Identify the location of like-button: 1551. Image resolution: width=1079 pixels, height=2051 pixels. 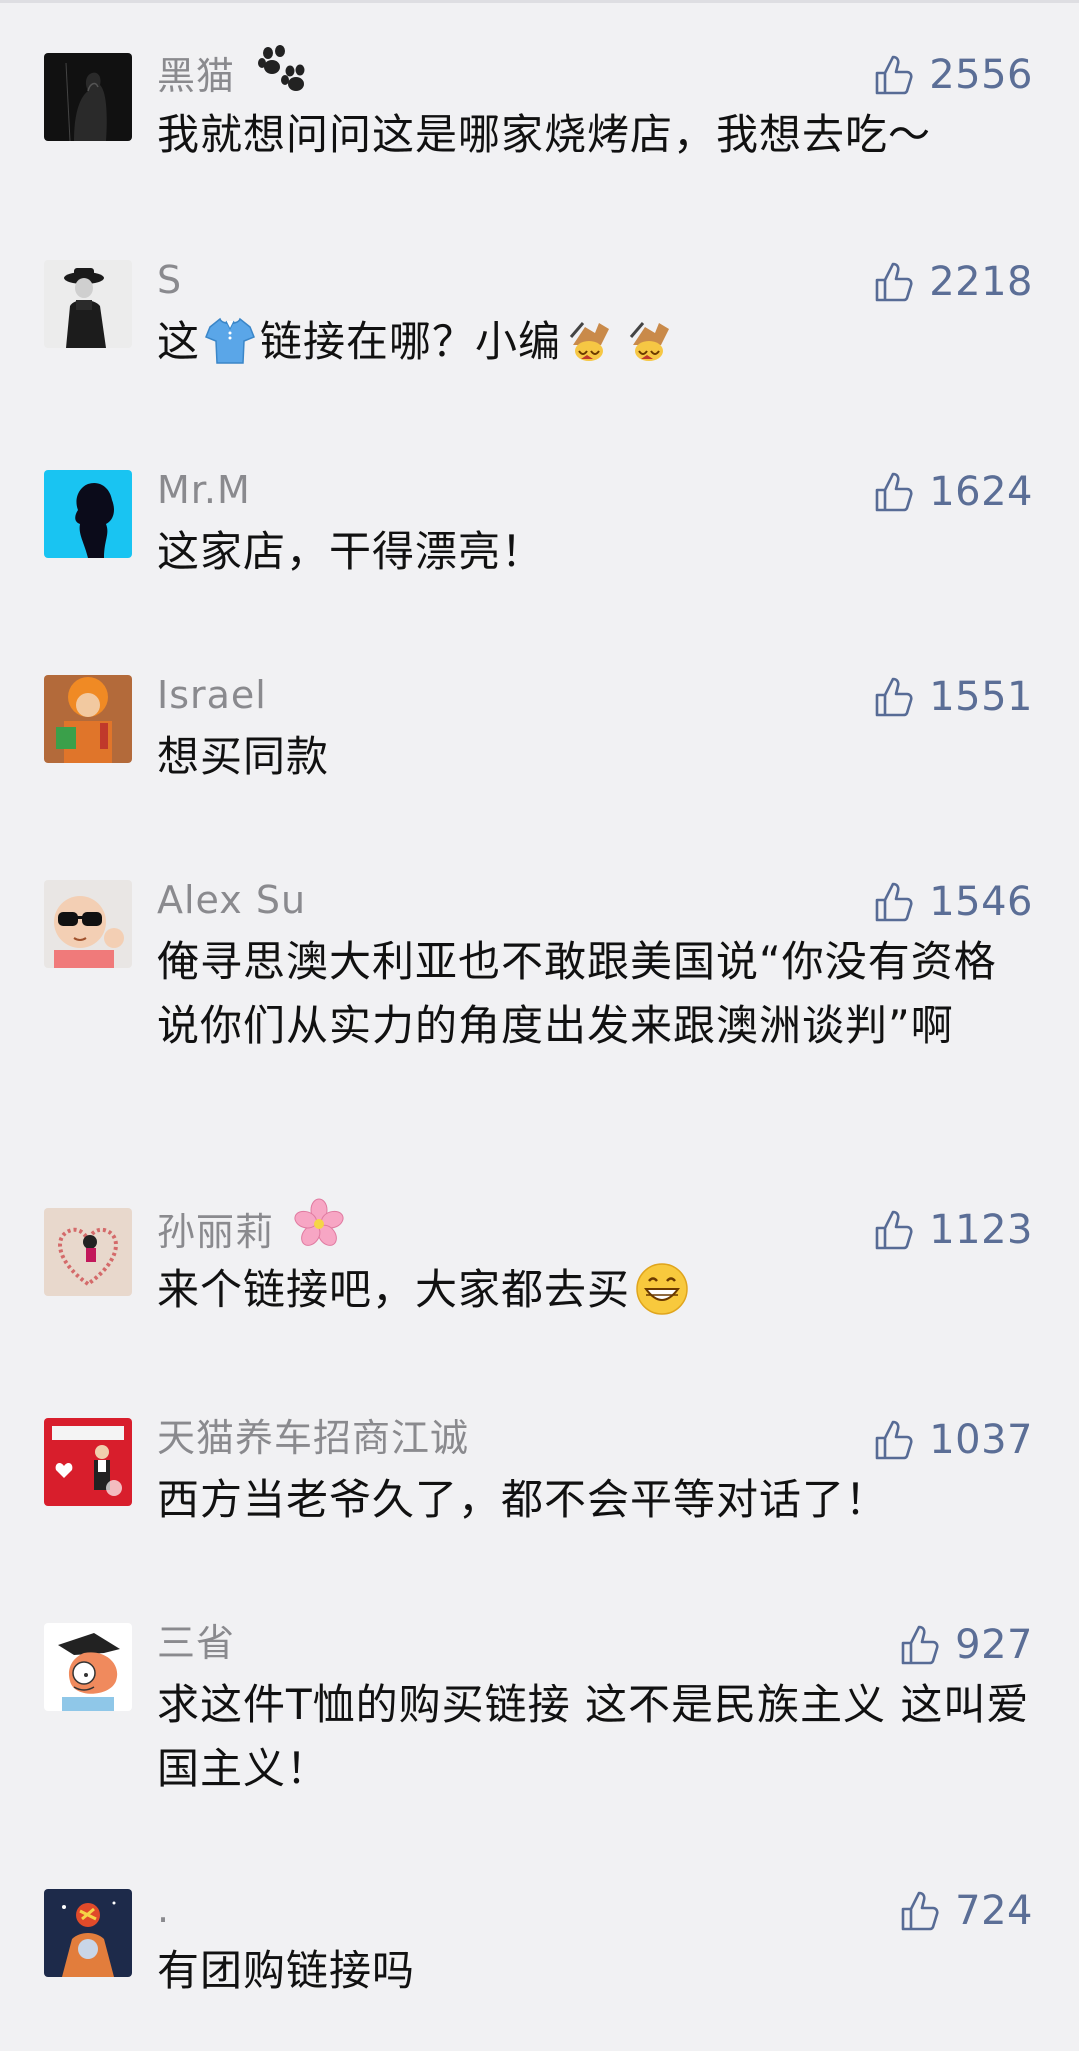
(952, 697).